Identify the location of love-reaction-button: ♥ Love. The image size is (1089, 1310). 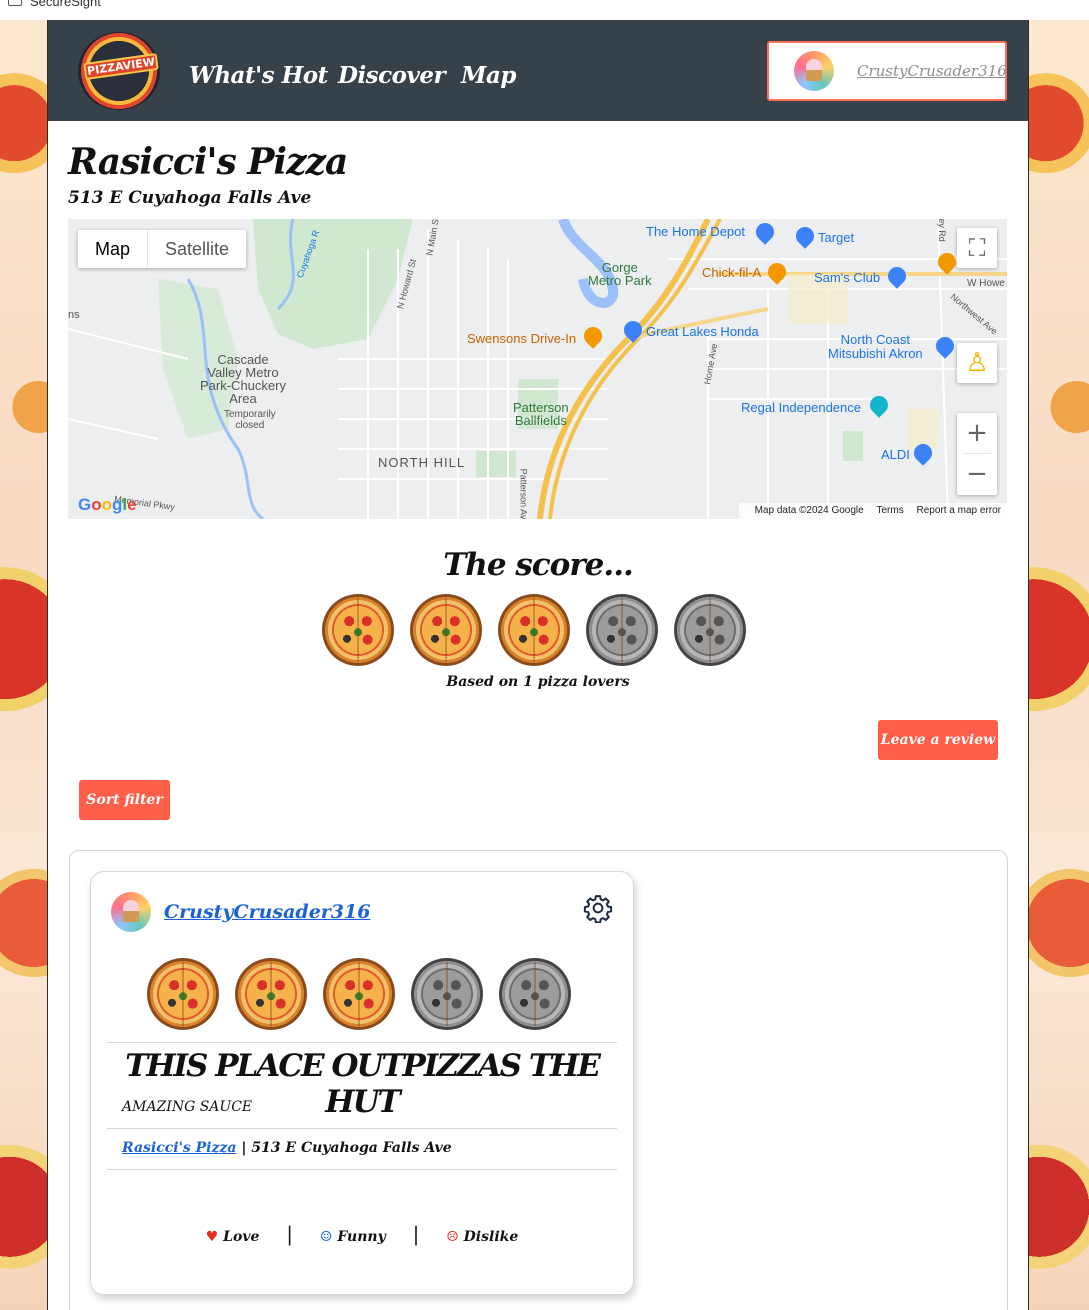
(233, 1237).